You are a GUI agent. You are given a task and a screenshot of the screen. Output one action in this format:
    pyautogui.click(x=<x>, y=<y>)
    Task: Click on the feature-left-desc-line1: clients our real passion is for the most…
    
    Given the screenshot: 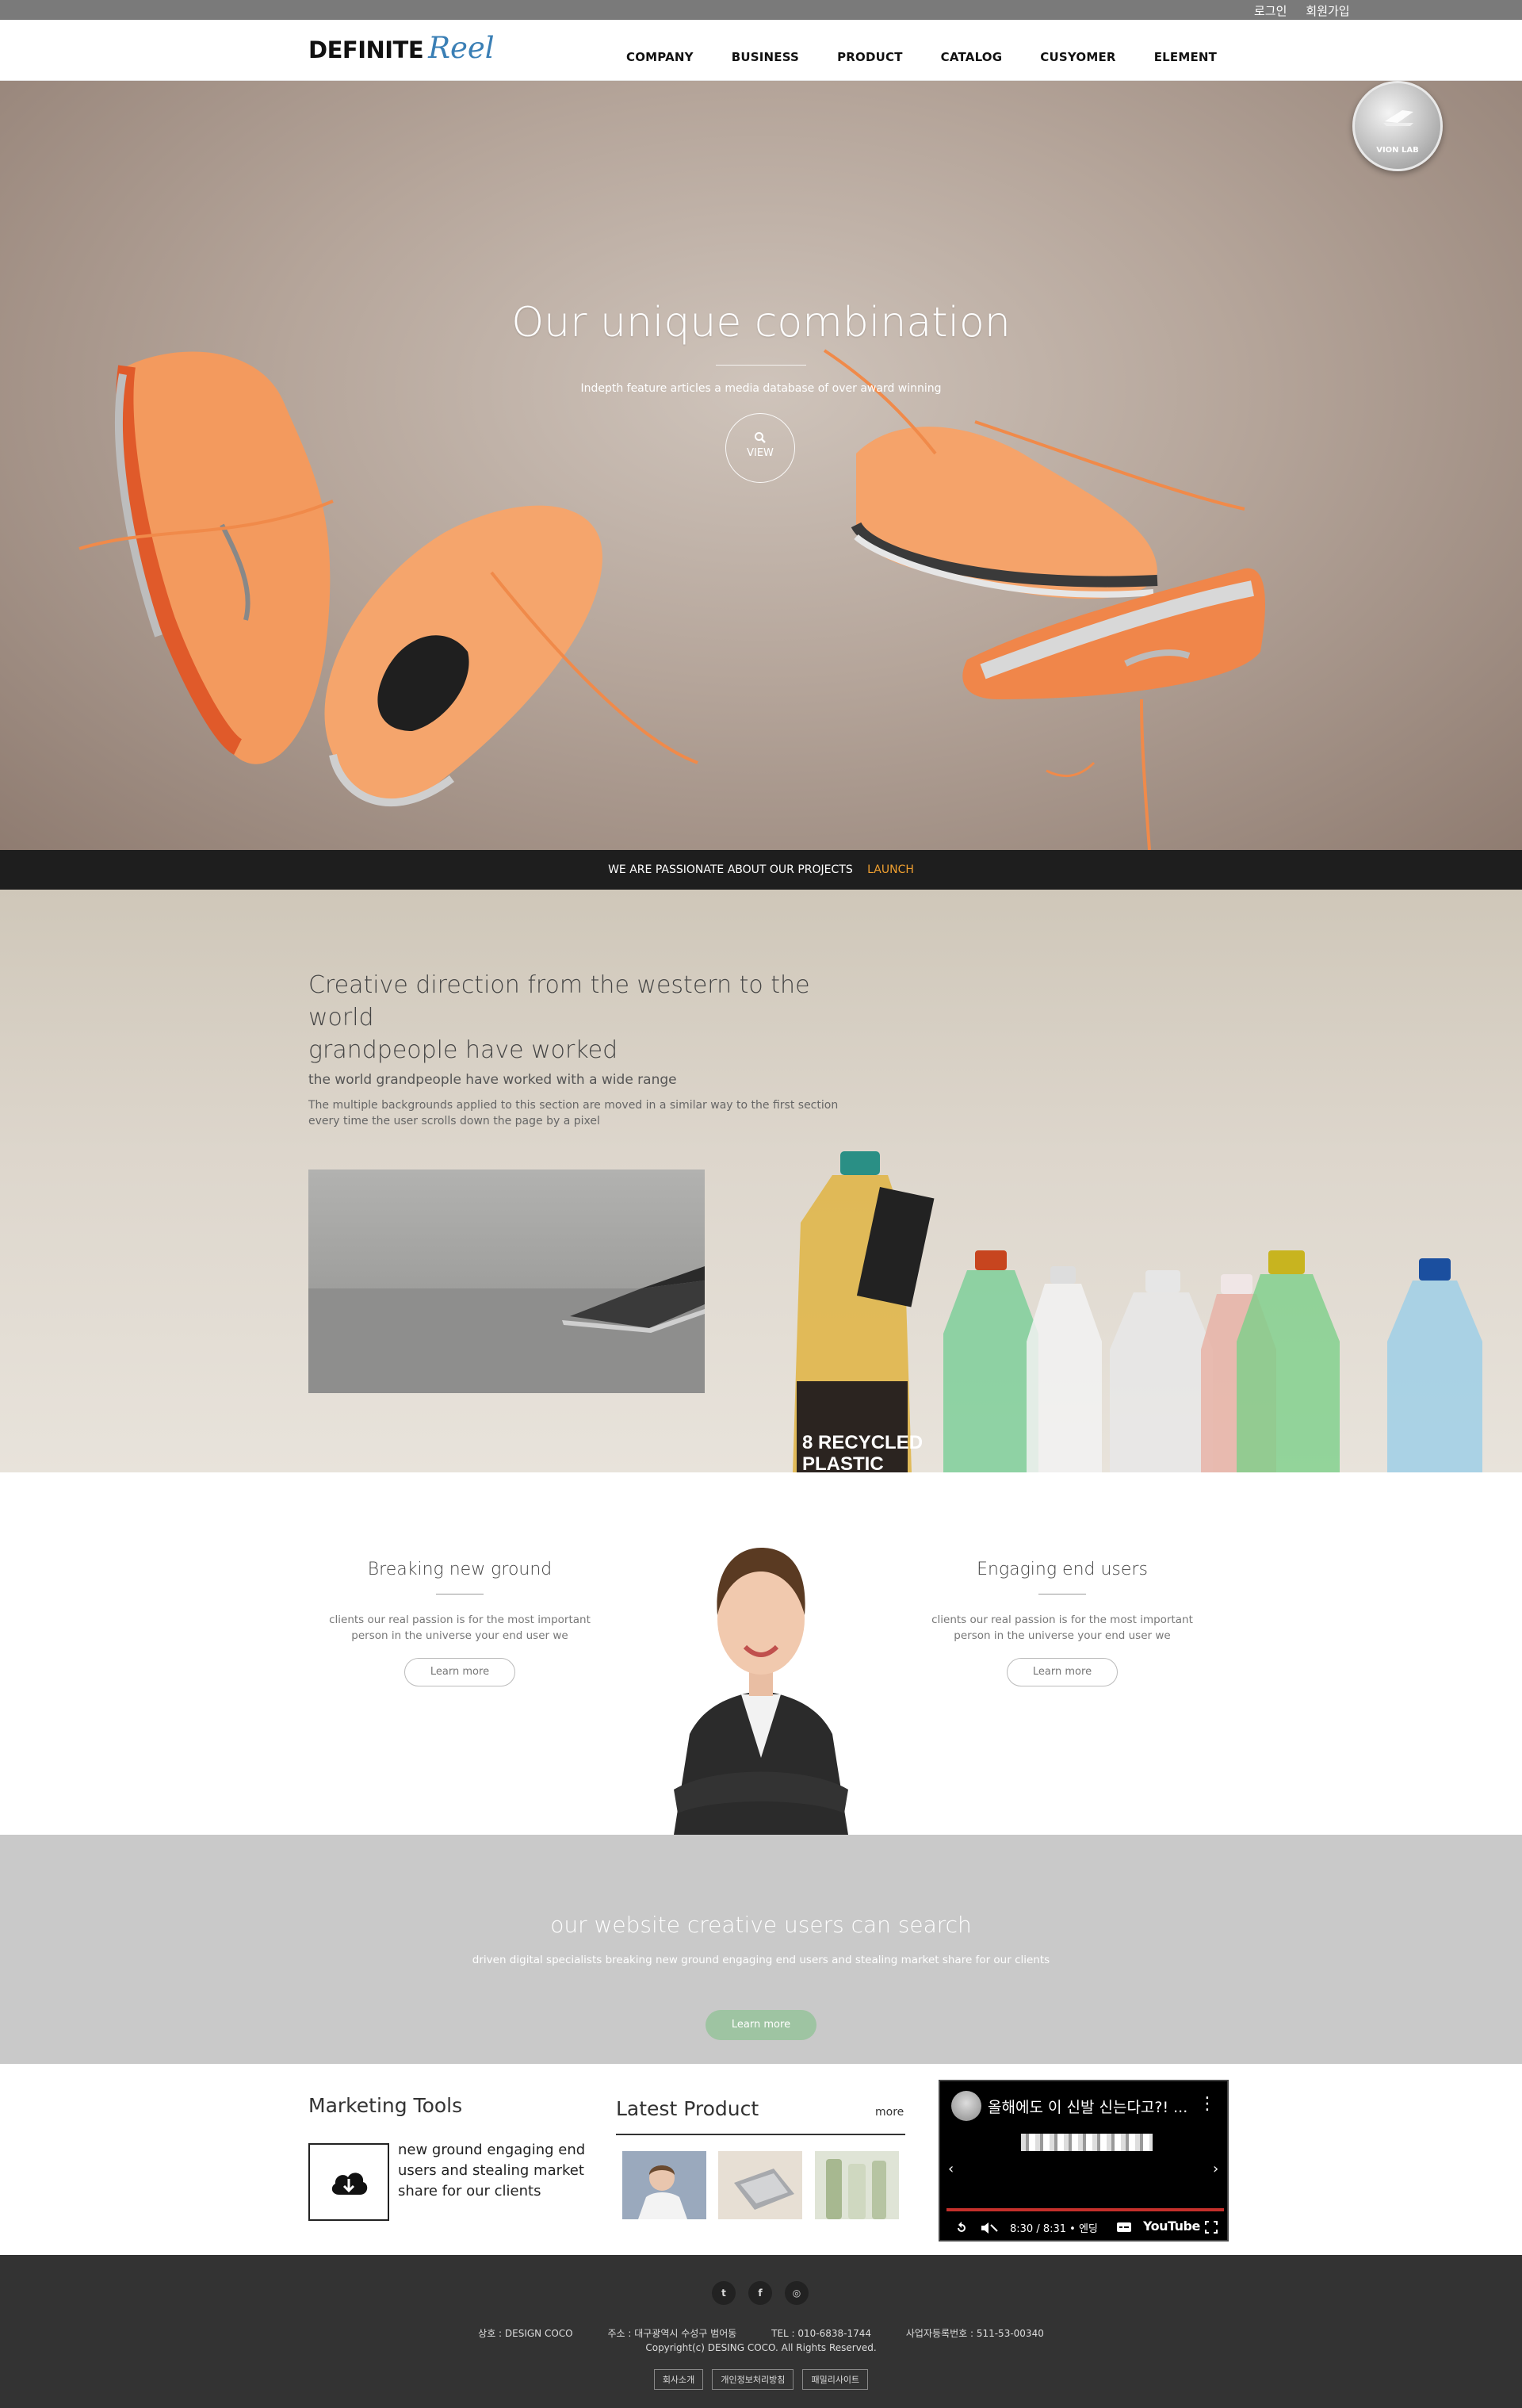 What is the action you would take?
    pyautogui.click(x=460, y=1620)
    